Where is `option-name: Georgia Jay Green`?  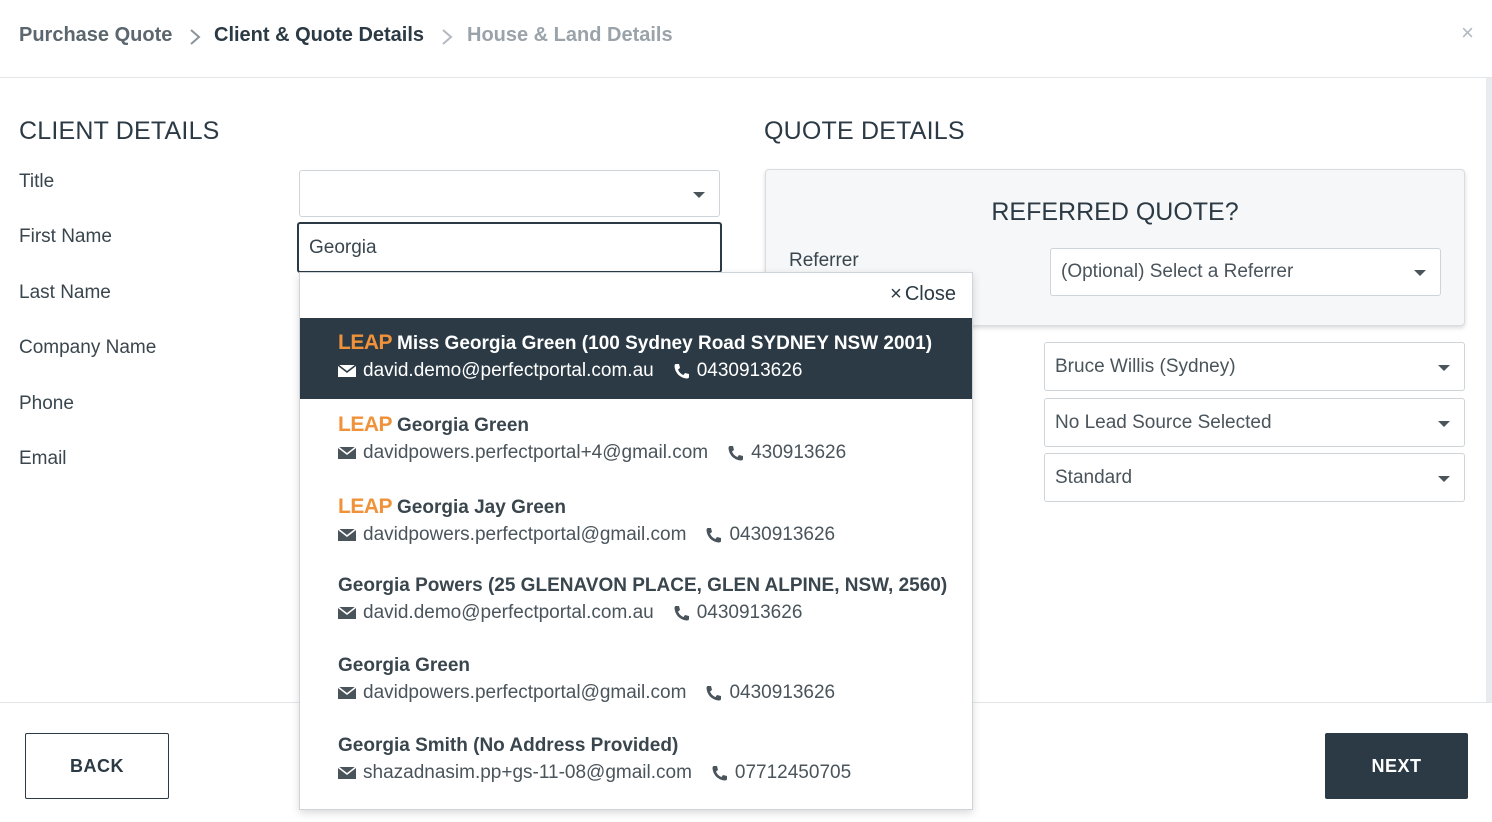
option-name: Georgia Jay Green is located at coordinates (481, 507).